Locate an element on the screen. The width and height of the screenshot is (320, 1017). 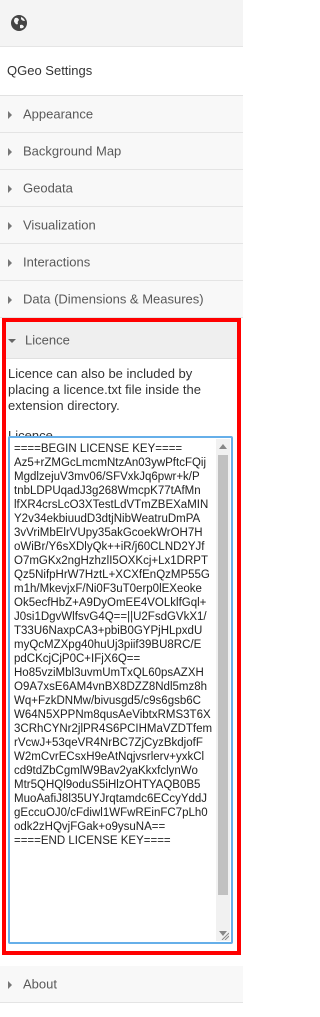
section-background-map: Background Map is located at coordinates (121, 151).